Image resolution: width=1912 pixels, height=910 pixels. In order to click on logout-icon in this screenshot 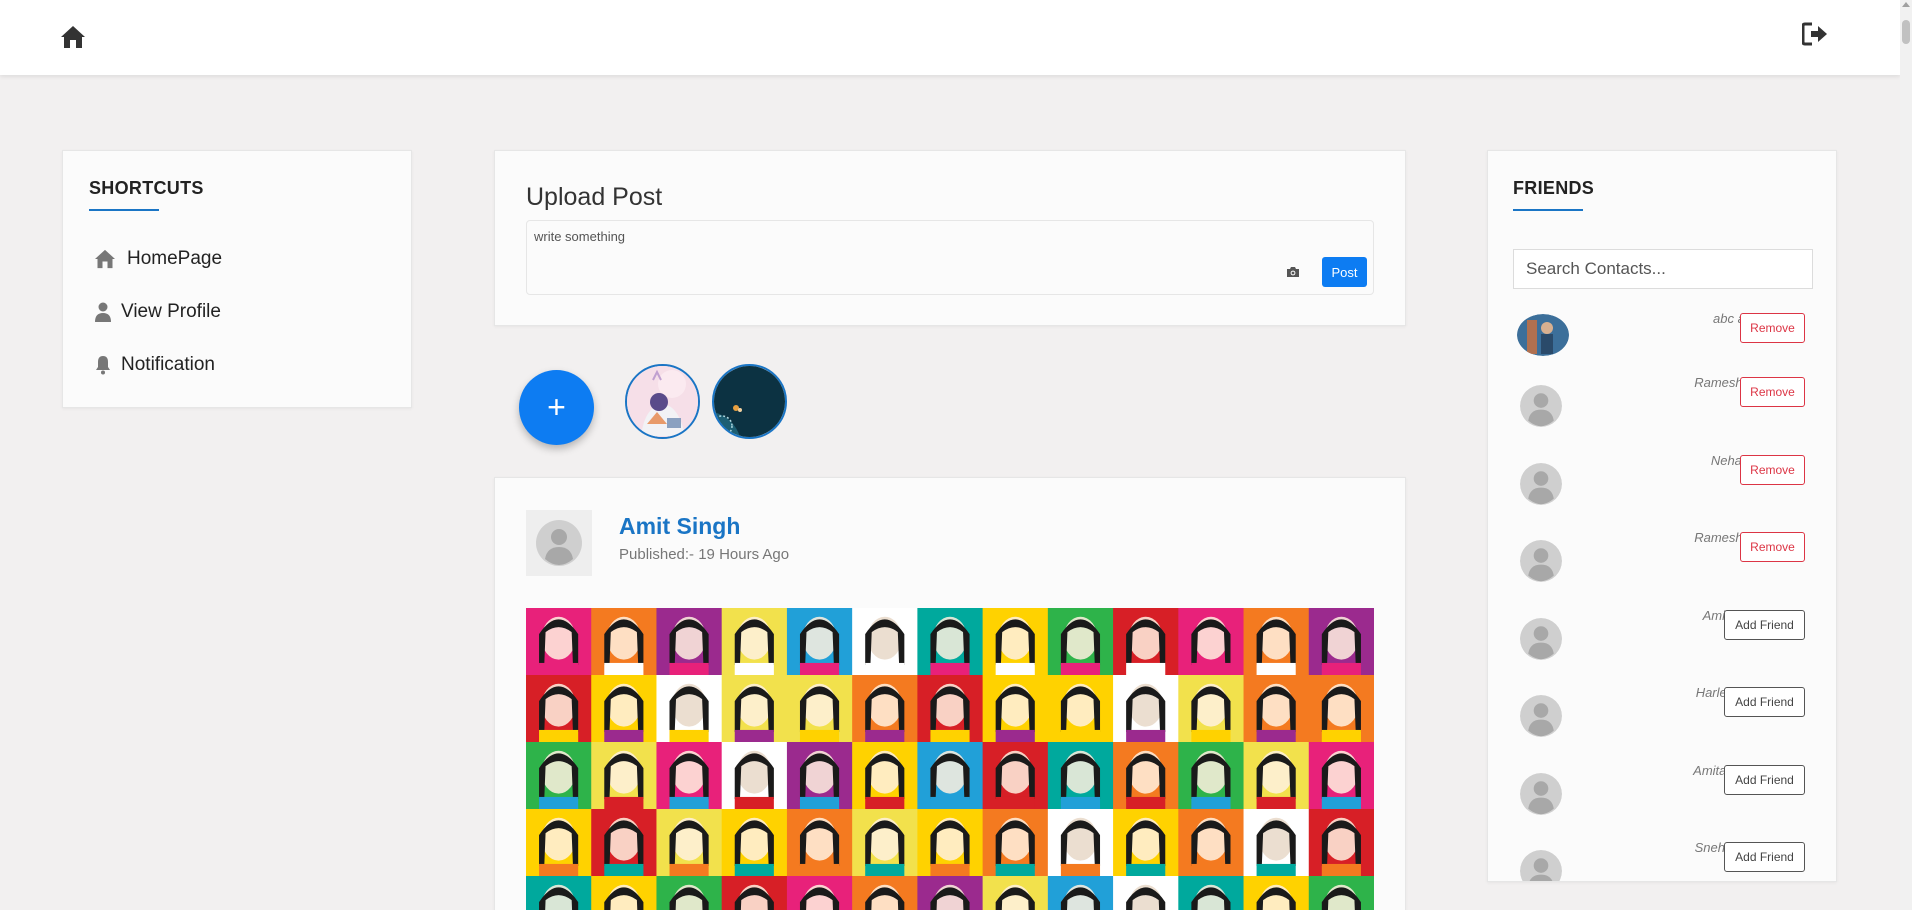, I will do `click(1815, 34)`.